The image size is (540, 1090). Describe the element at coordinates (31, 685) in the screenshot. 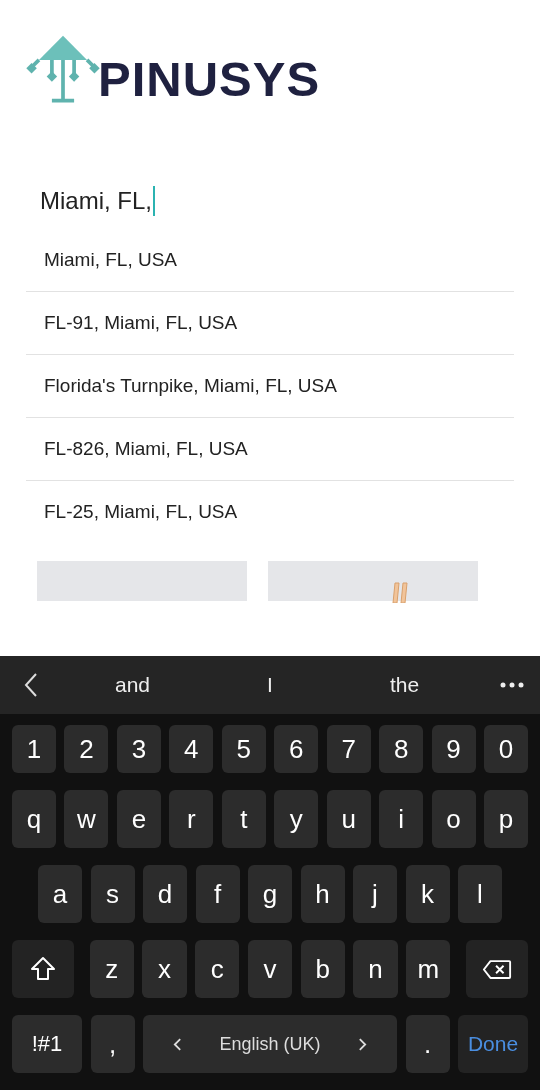

I see `back-chevron-icon` at that location.